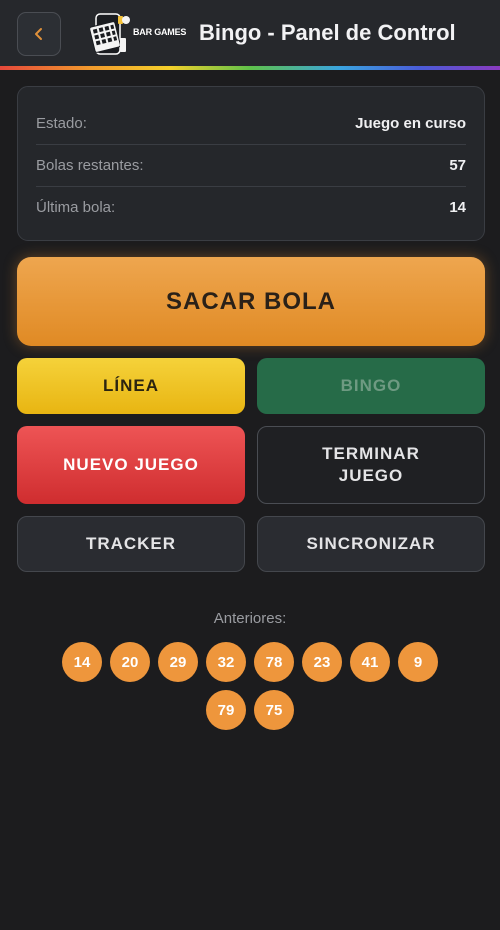 The height and width of the screenshot is (930, 500). I want to click on status-label: Estado:, so click(61, 123).